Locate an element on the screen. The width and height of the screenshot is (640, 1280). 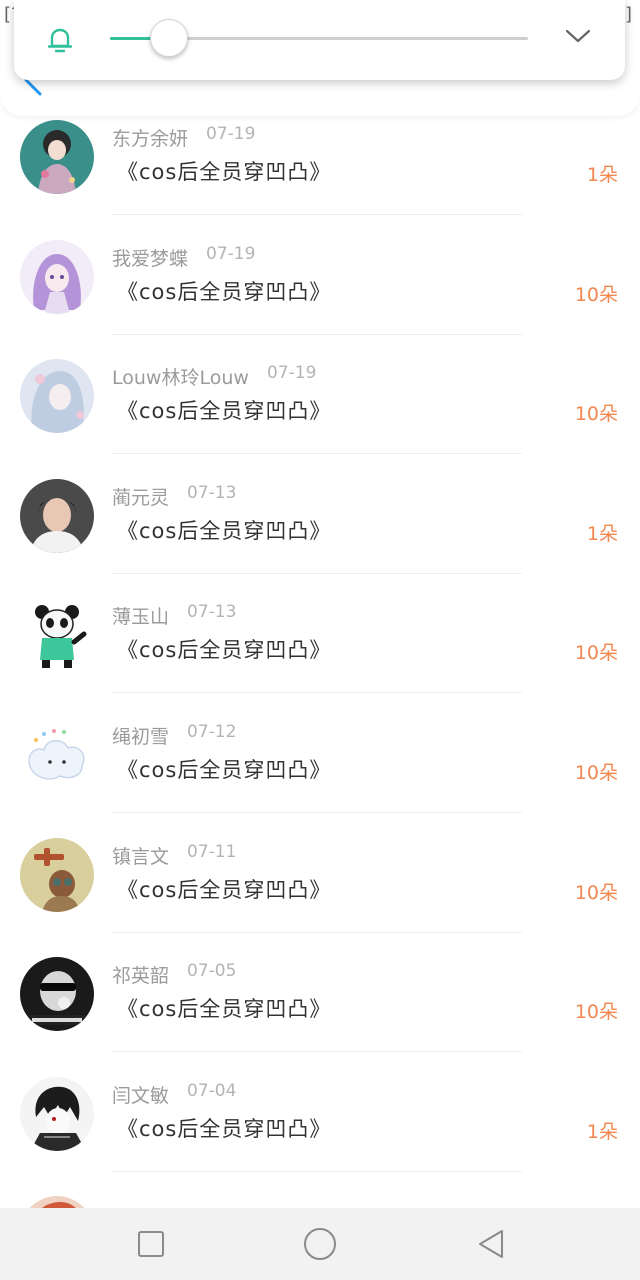
list-item: 蔺元灵 07-13 《cos后全员穿凹凸》 1朵 is located at coordinates (320, 535).